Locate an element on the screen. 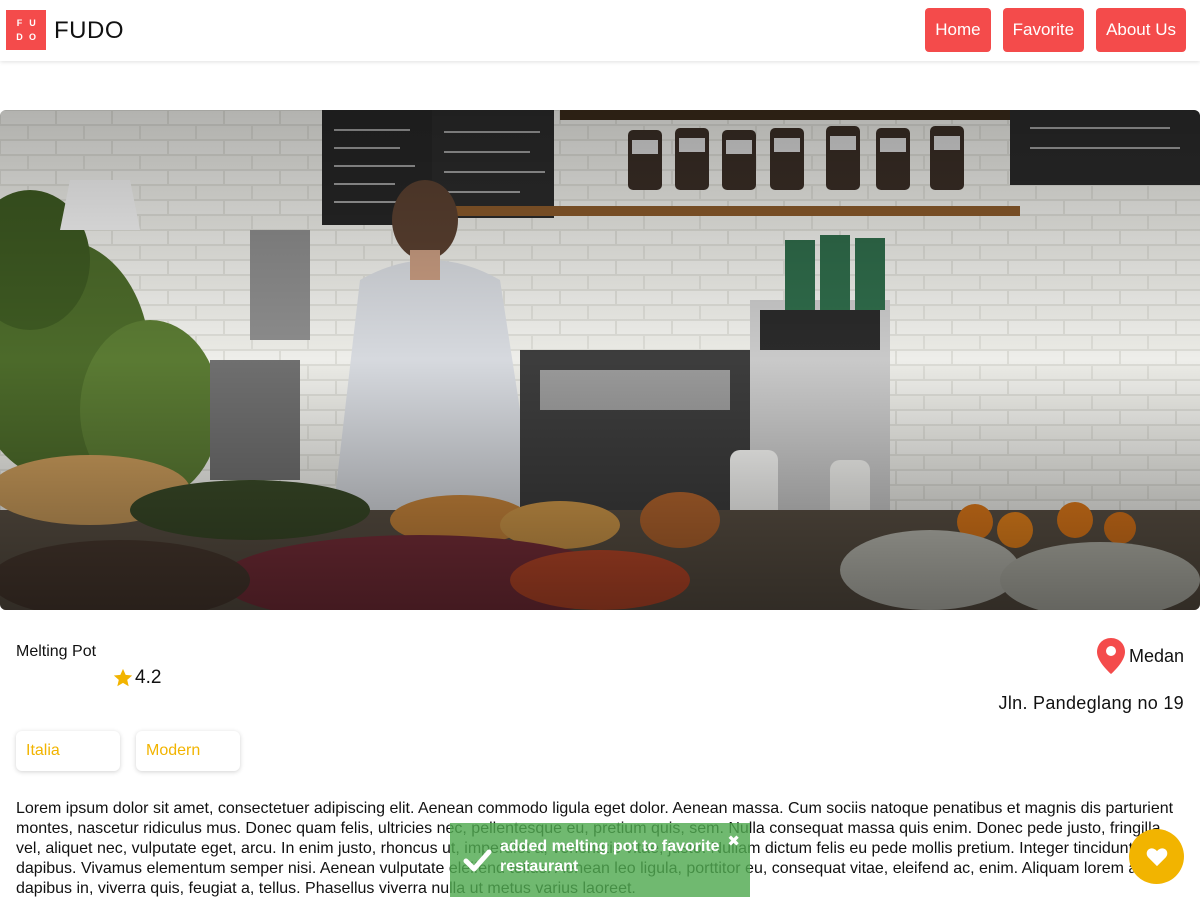  heart-icon is located at coordinates (1156, 856).